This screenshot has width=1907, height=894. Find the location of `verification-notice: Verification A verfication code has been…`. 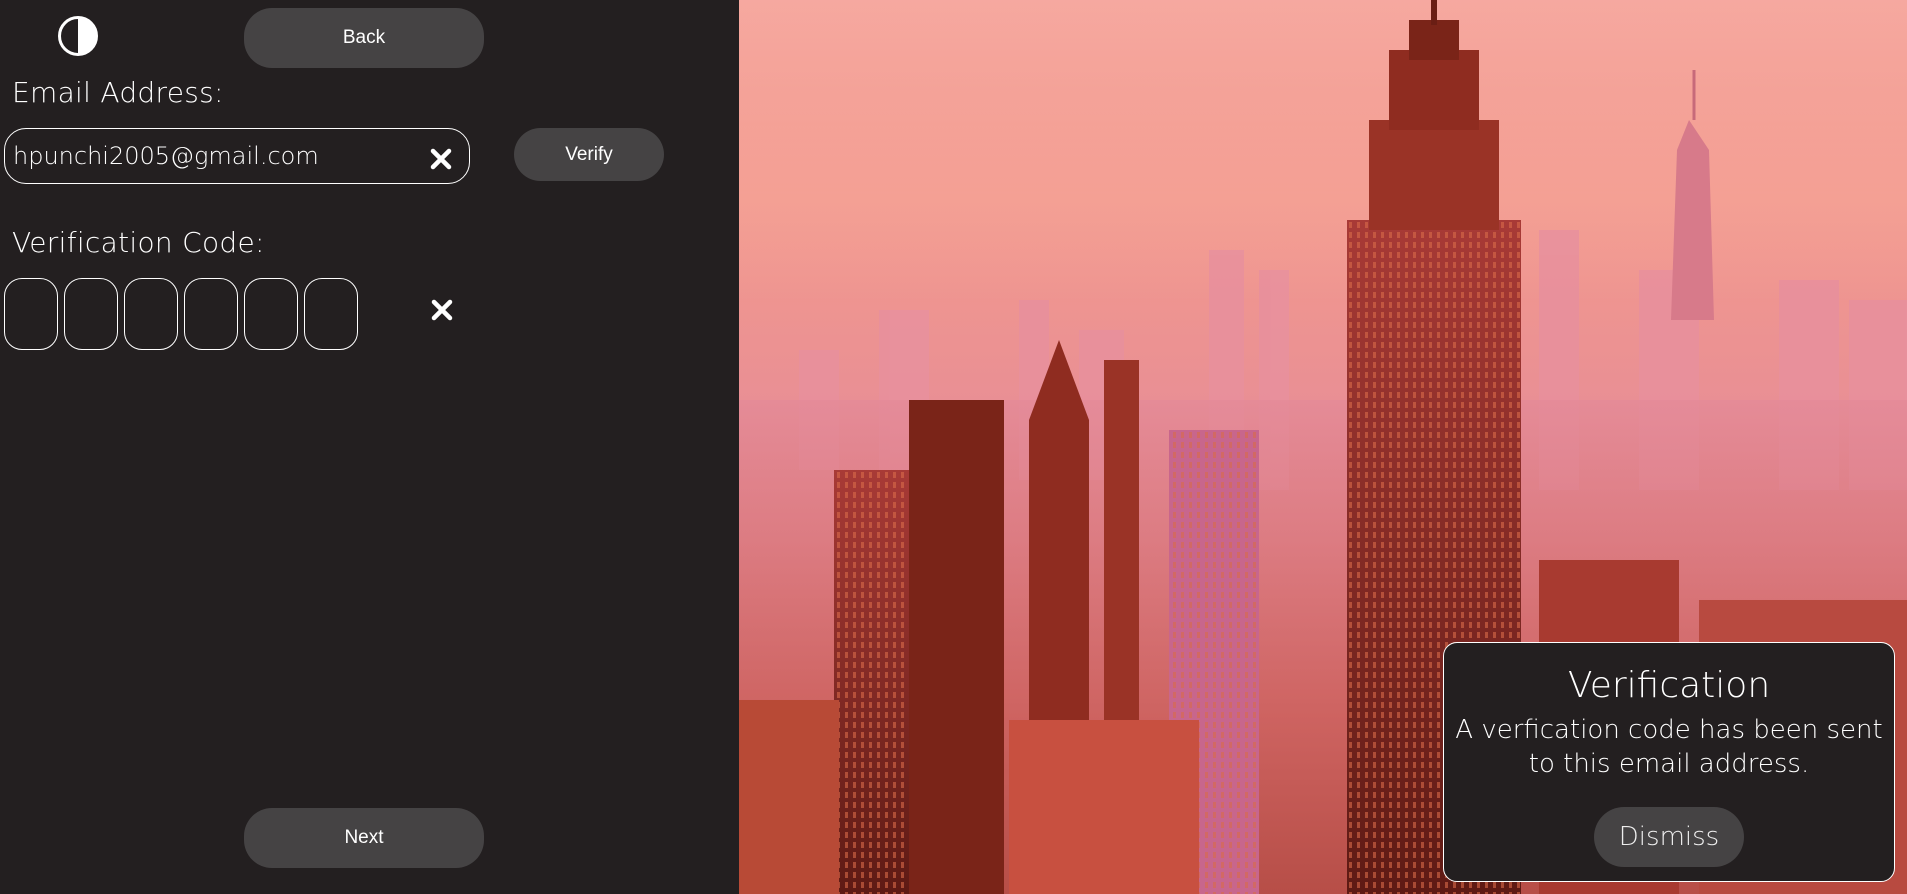

verification-notice: Verification A verfication code has been… is located at coordinates (1669, 762).